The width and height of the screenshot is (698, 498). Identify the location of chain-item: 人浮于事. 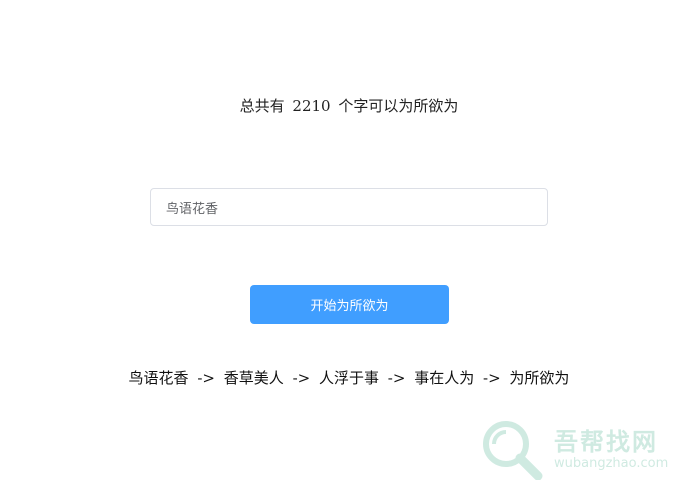
(348, 378).